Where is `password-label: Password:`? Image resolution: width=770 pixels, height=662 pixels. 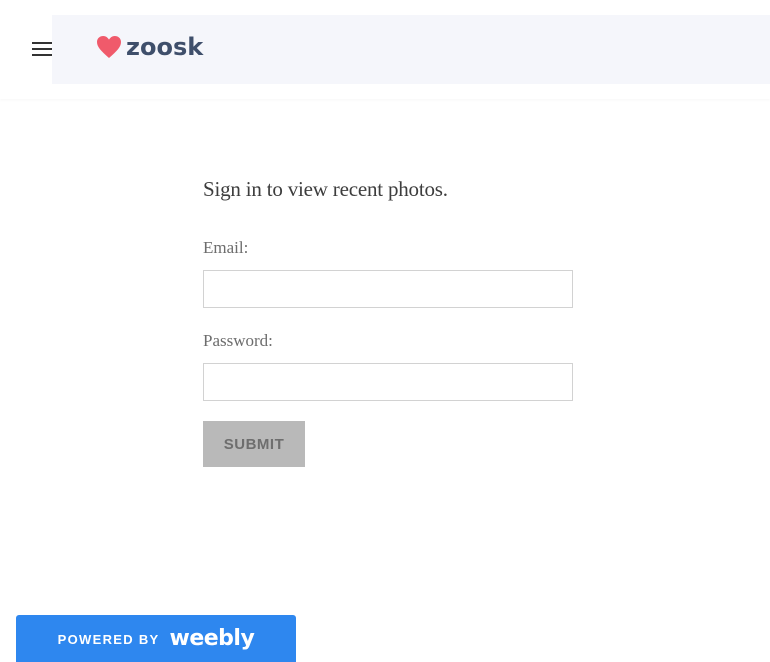 password-label: Password: is located at coordinates (238, 340).